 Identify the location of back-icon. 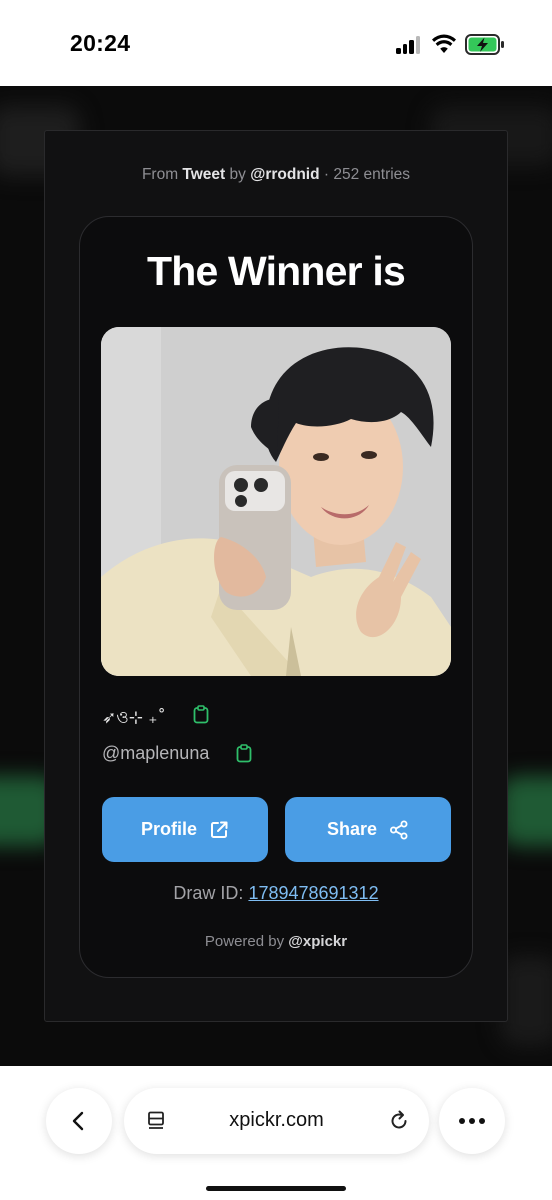
(78, 1121).